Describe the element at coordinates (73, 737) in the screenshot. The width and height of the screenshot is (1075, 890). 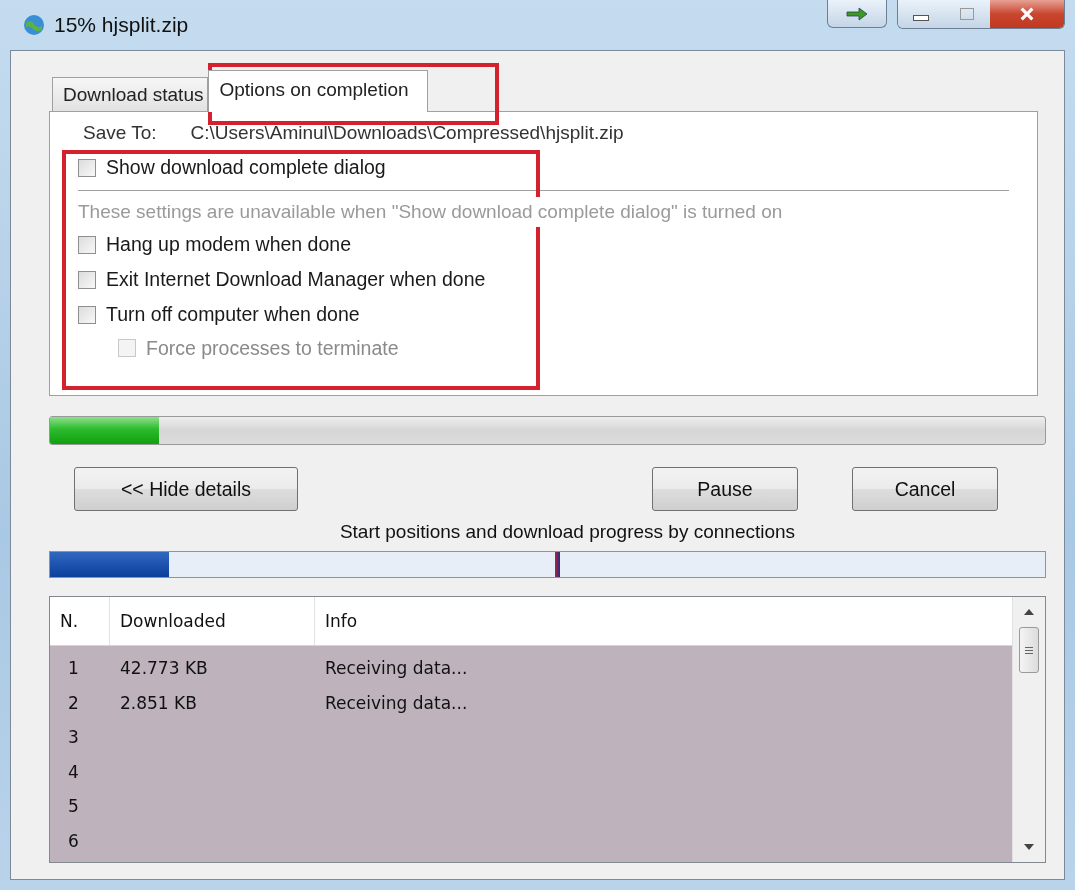
I see `table-cell-text: 3` at that location.